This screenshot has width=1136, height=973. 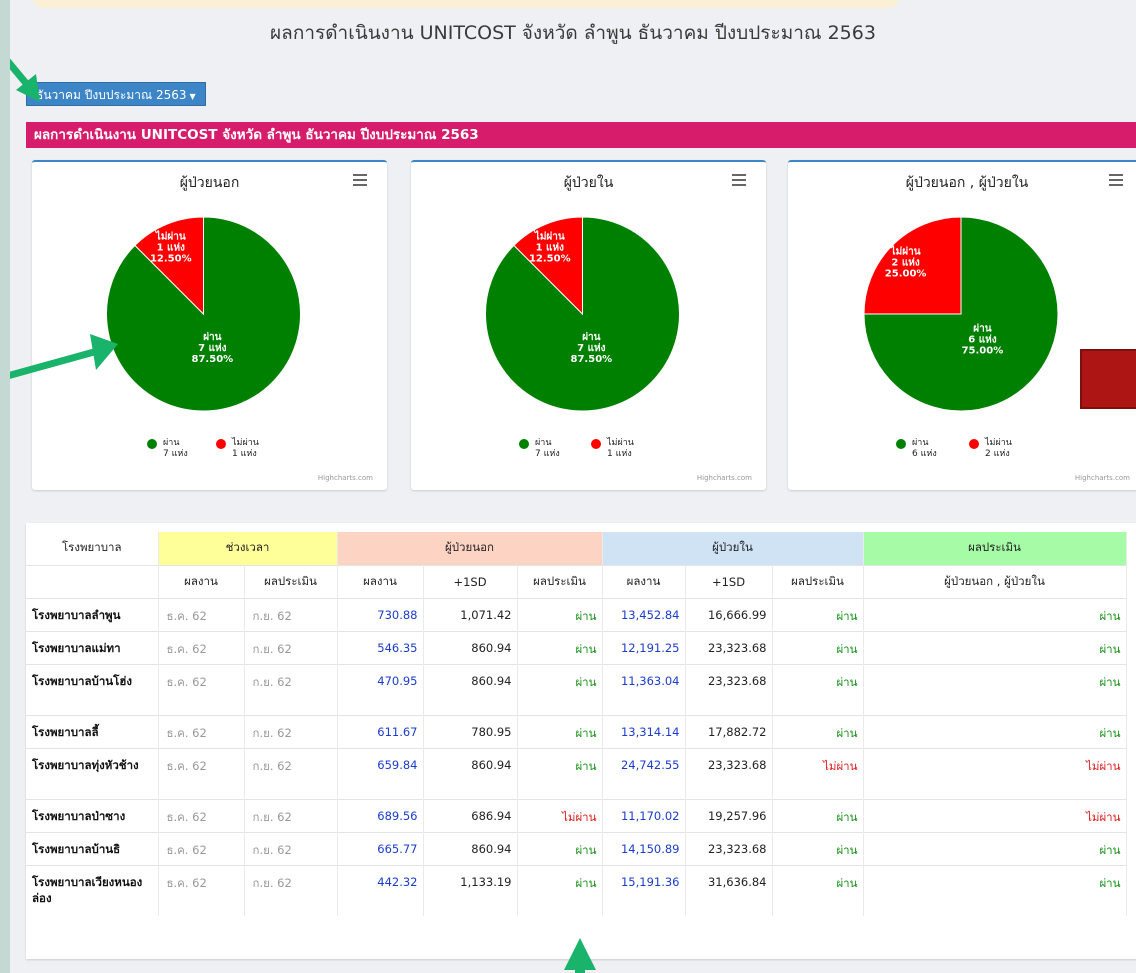 What do you see at coordinates (644, 689) in the screenshot?
I see `ipd-work-cell: 11,363.04` at bounding box center [644, 689].